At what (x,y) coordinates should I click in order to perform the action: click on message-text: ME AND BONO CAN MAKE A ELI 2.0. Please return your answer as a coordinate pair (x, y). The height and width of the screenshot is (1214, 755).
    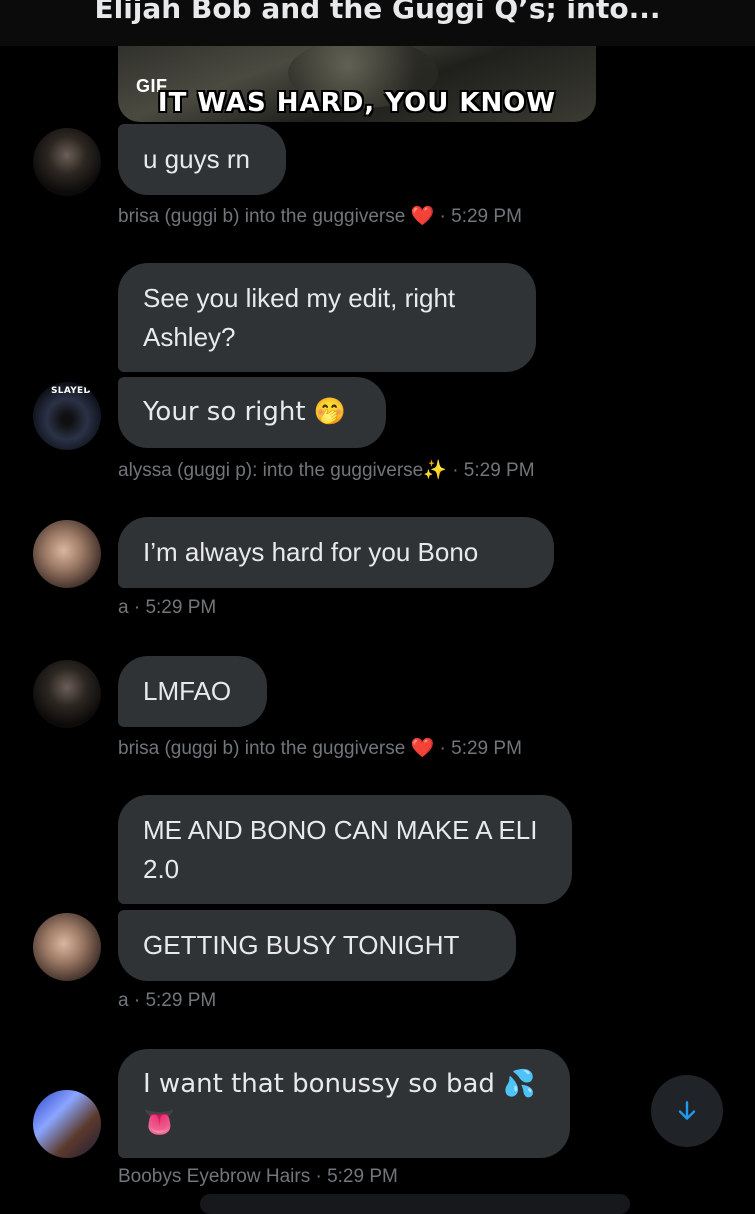
    Looking at the image, I should click on (340, 849).